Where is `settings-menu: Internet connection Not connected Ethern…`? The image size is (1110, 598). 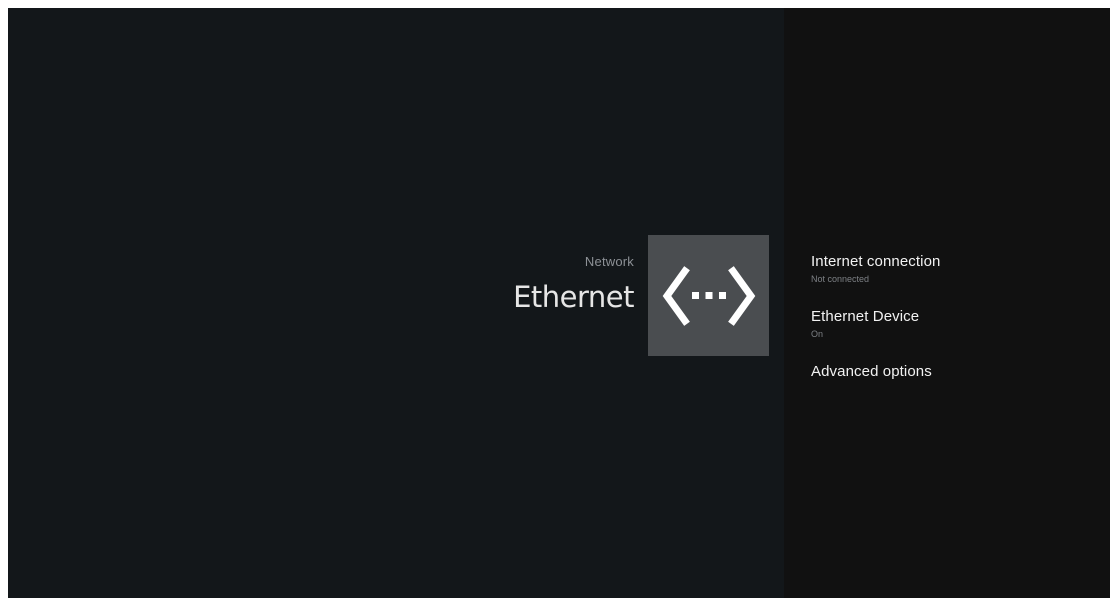
settings-menu: Internet connection Not connected Ethern… is located at coordinates (955, 328).